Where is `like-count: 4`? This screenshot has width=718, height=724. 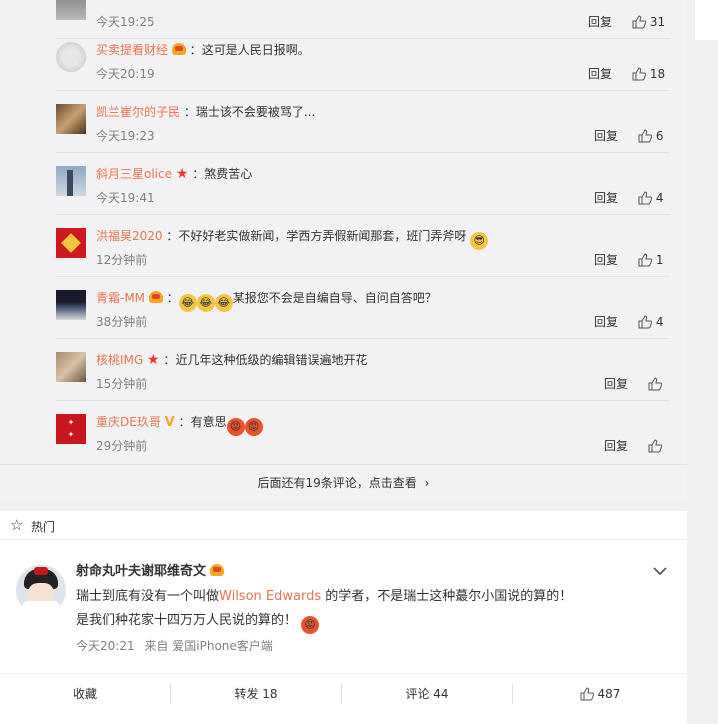
like-count: 4 is located at coordinates (659, 198).